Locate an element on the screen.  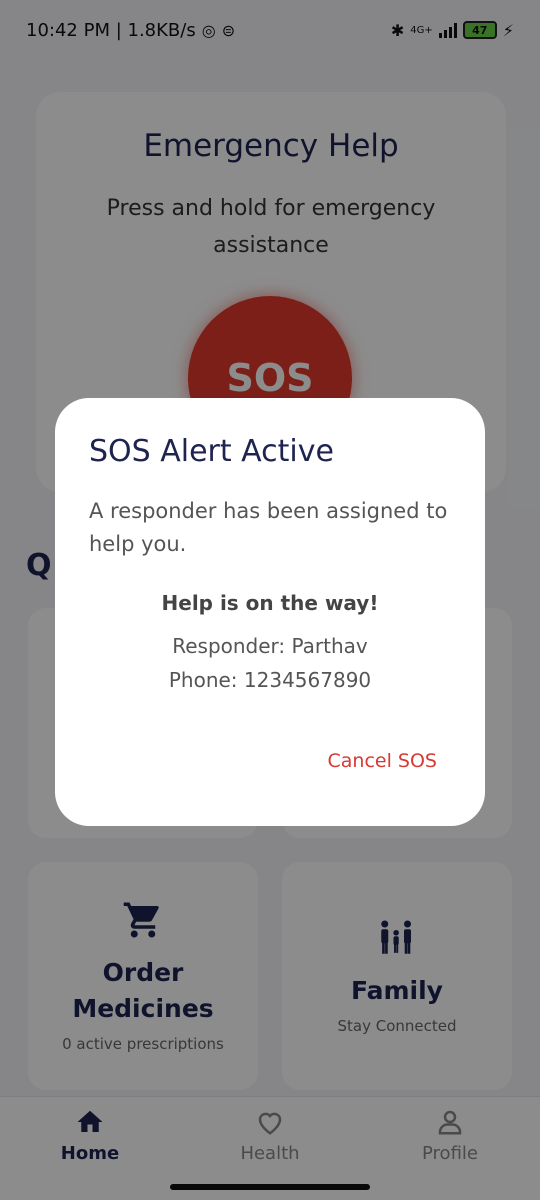
responder-name: Responder: Parthav is located at coordinates (270, 646).